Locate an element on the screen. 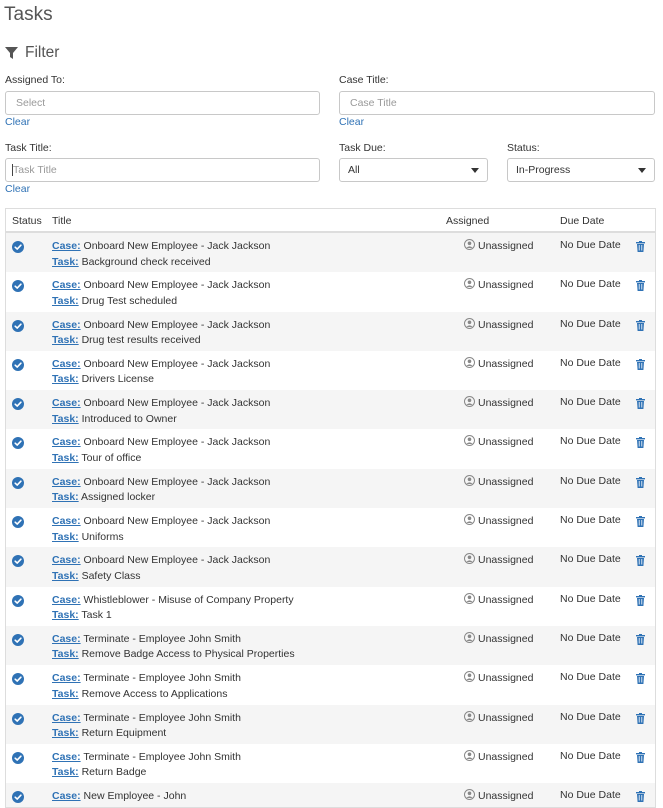 Image resolution: width=663 pixels, height=808 pixels. text-cursor is located at coordinates (12, 170).